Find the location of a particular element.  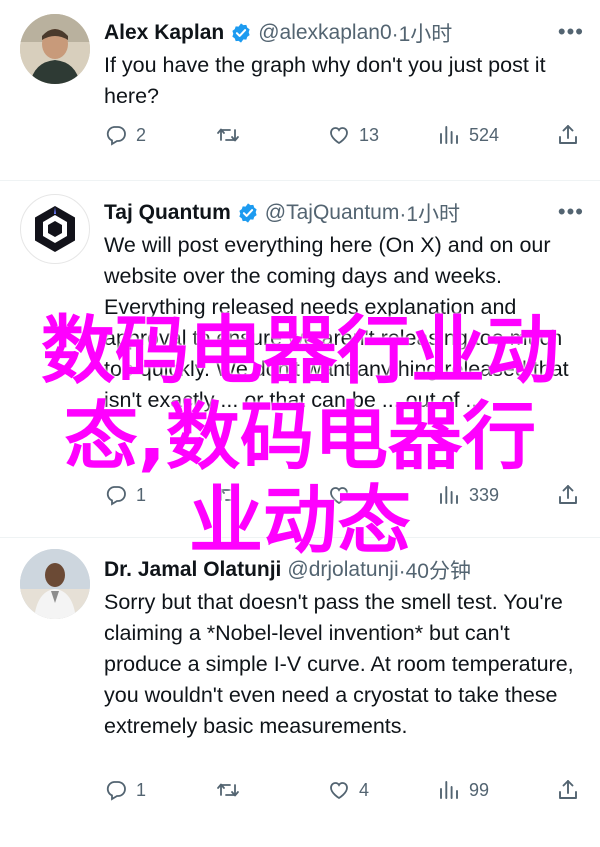

avatar-alex-kaplan is located at coordinates (55, 49).